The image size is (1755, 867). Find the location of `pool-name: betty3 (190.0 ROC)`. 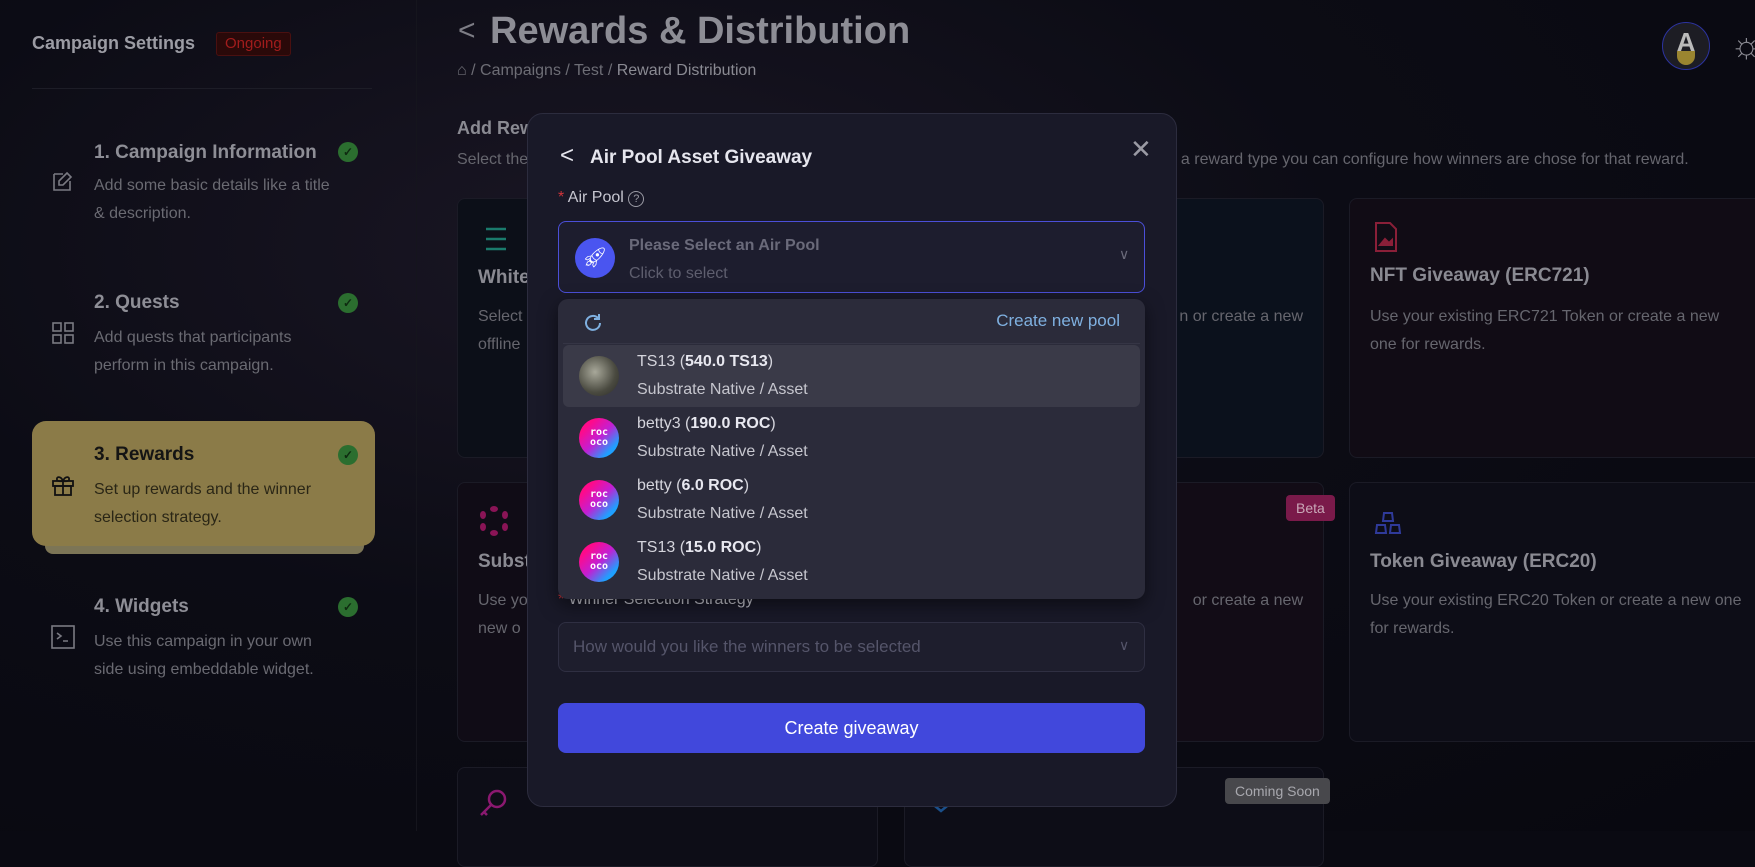

pool-name: betty3 (190.0 ROC) is located at coordinates (706, 423).